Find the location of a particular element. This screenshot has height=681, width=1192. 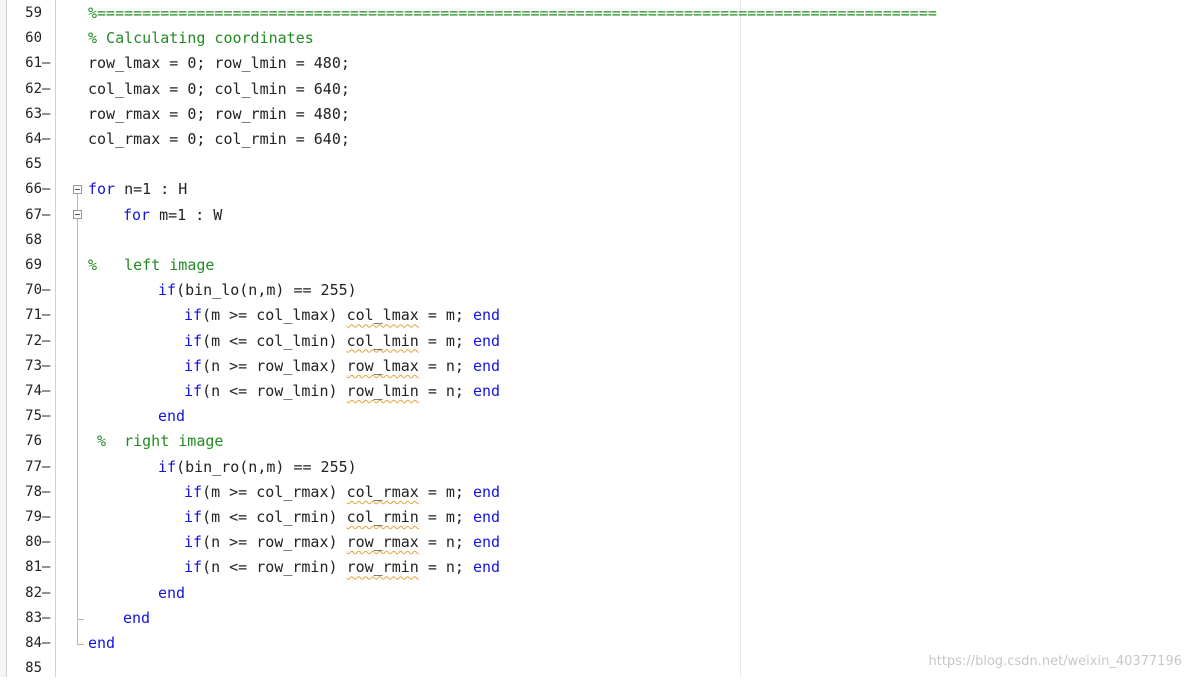

line-number: 77 is located at coordinates (33, 466).